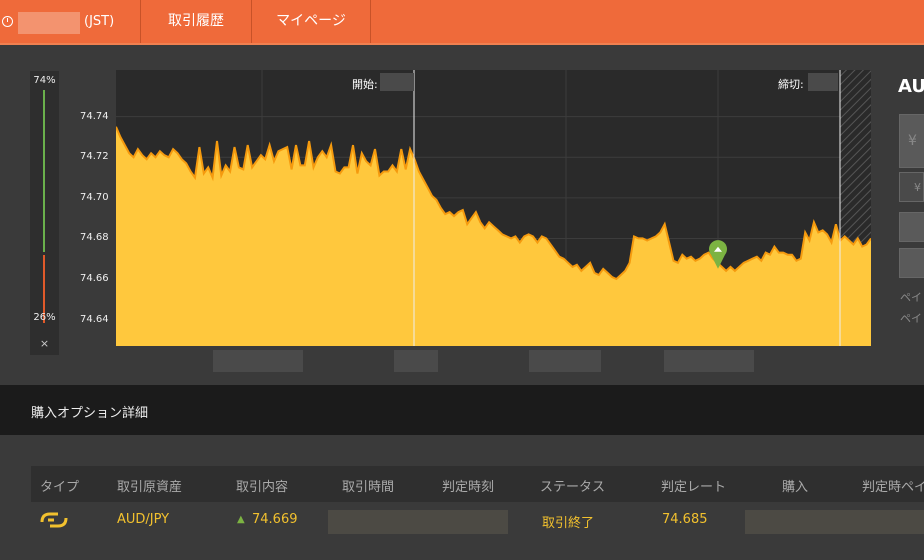 Image resolution: width=924 pixels, height=560 pixels. I want to click on tab-trade-history: 取引履歴, so click(196, 21).